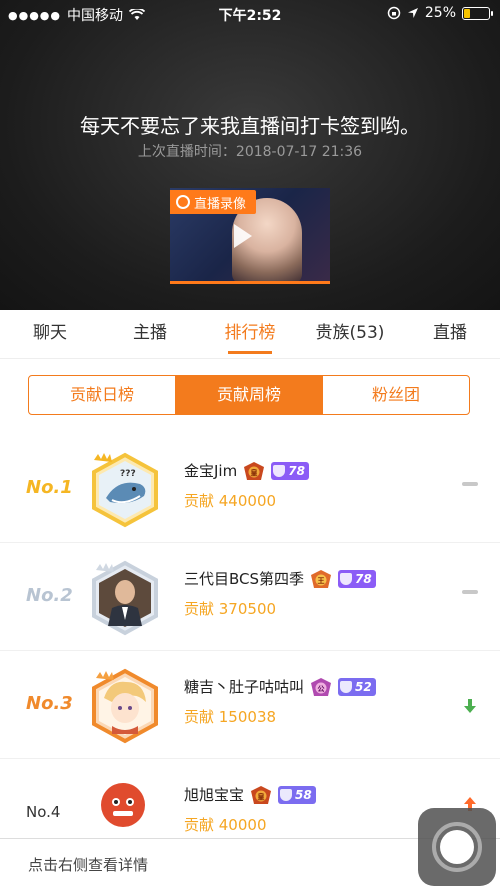 Image resolution: width=500 pixels, height=891 pixels. What do you see at coordinates (250, 126) in the screenshot?
I see `announcement-text: 每天不要忘了来我直播间打卡签到哟。` at bounding box center [250, 126].